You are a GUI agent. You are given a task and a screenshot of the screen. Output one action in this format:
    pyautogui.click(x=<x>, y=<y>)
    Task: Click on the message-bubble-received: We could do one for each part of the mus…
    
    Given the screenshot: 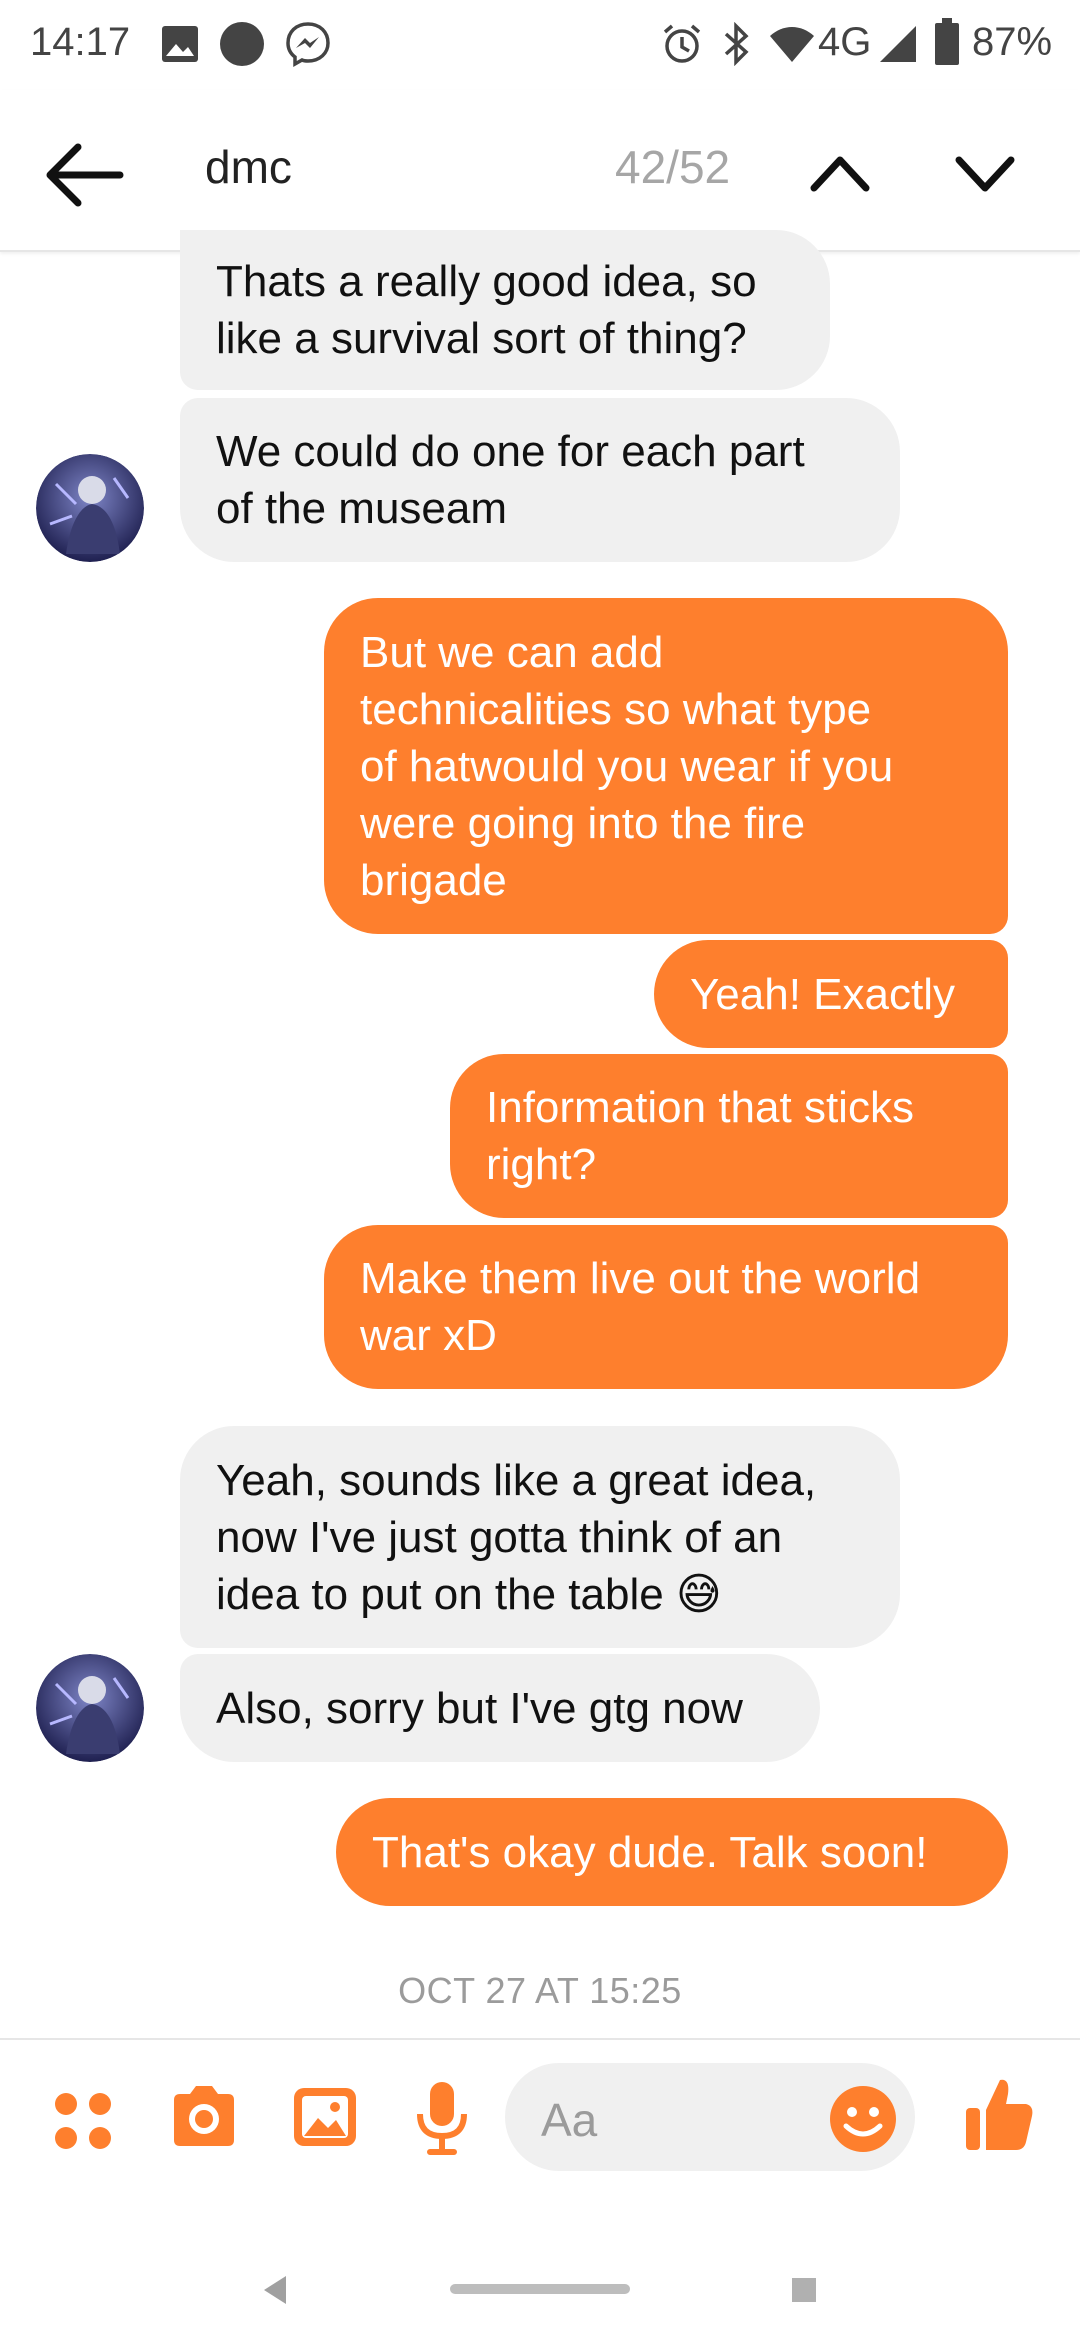 What is the action you would take?
    pyautogui.click(x=540, y=480)
    